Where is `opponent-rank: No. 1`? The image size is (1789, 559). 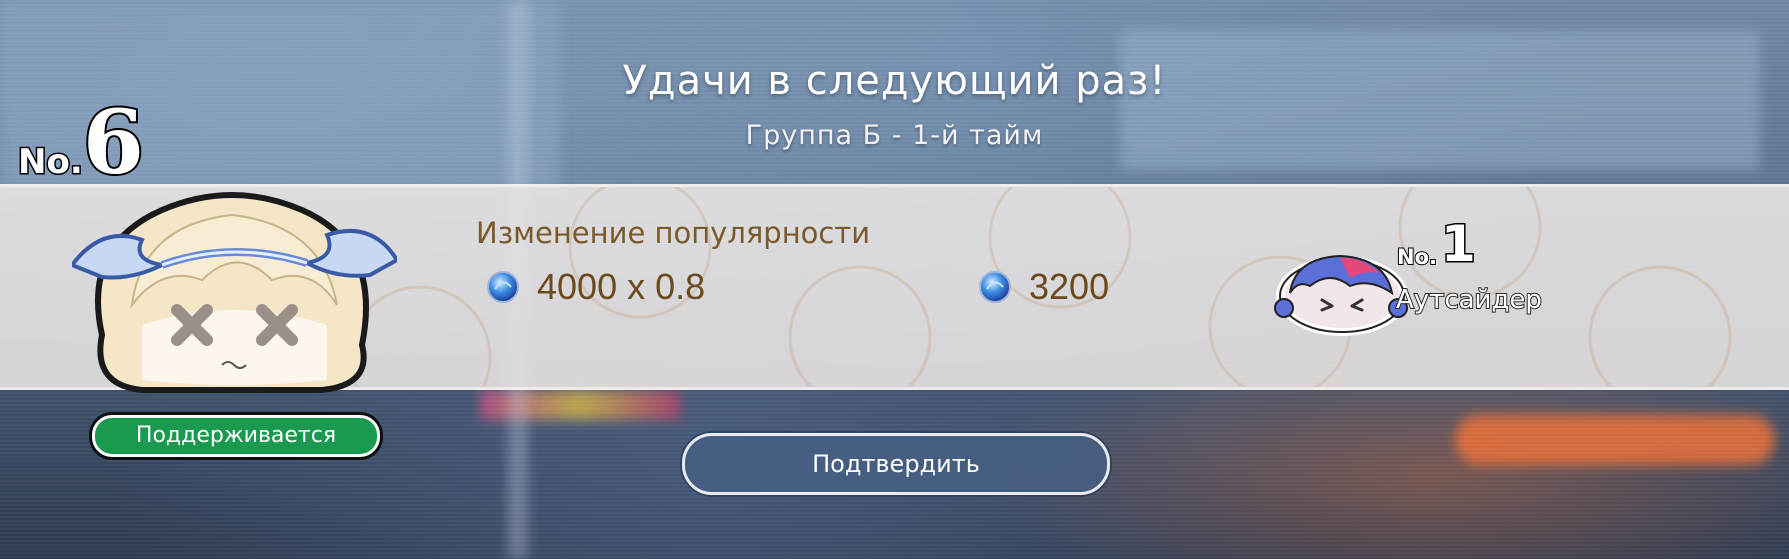
opponent-rank: No. 1 is located at coordinates (1436, 244).